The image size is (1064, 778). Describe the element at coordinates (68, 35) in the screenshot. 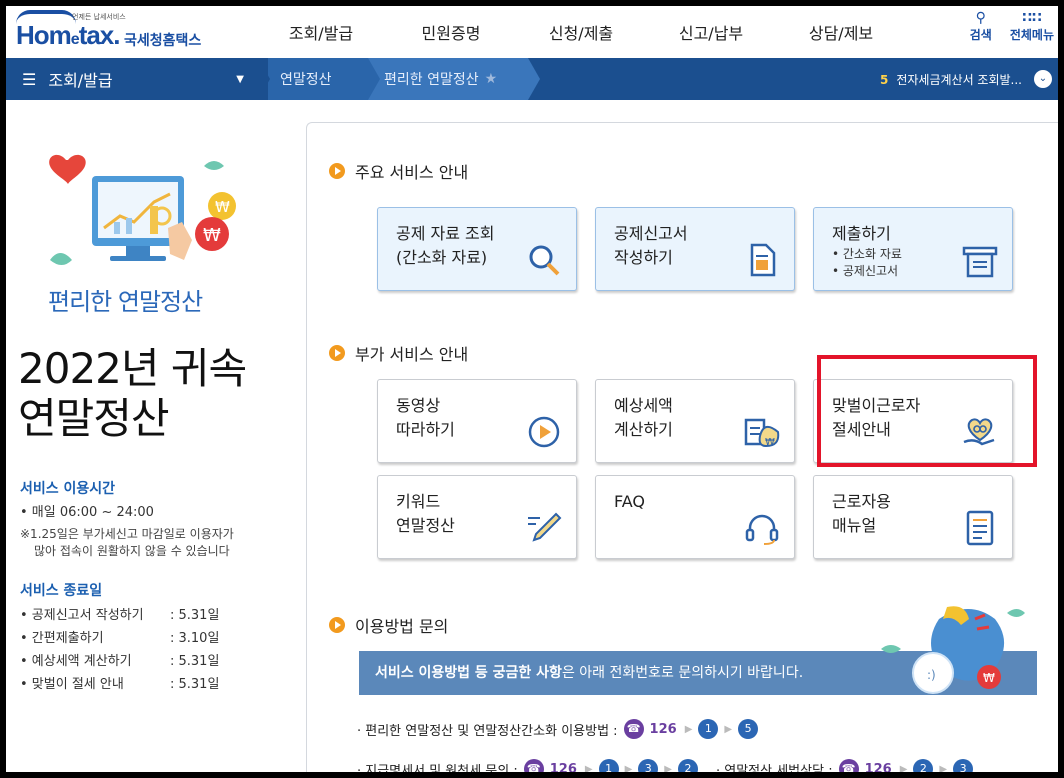

I see `logo-brand: Hometax.` at that location.